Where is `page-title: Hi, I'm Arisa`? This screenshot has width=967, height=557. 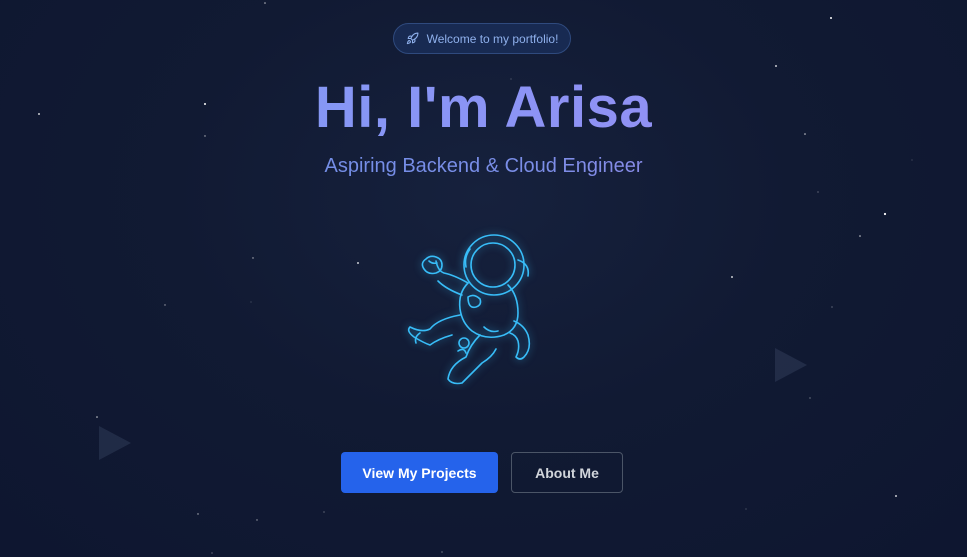 page-title: Hi, I'm Arisa is located at coordinates (483, 107).